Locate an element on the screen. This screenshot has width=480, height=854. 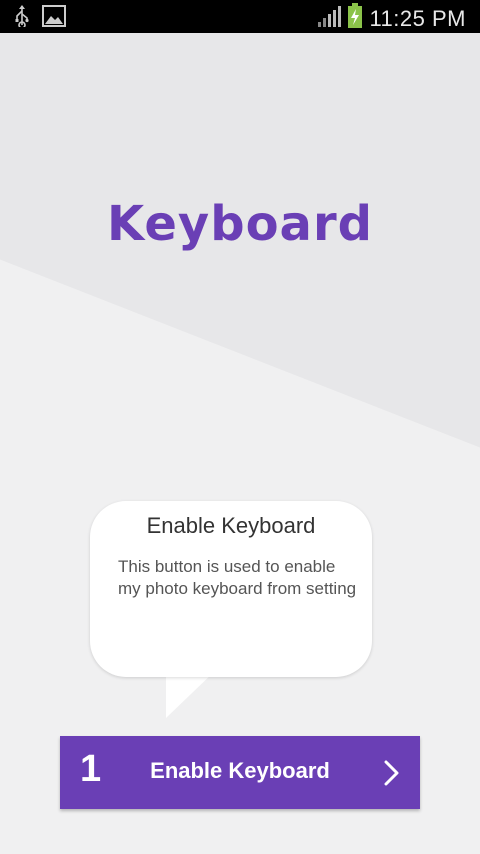
enable-keyboard-label: Enable Keyboard is located at coordinates (240, 770).